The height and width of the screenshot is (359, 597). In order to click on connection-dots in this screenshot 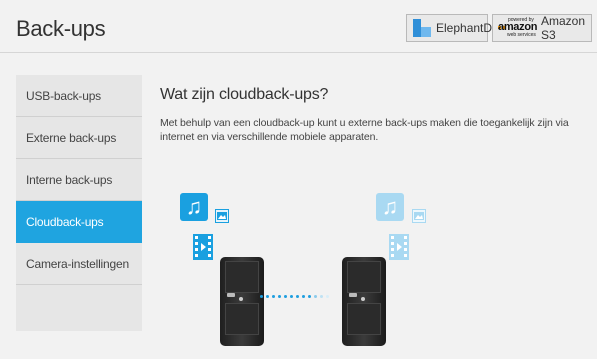, I will do `click(296, 296)`.